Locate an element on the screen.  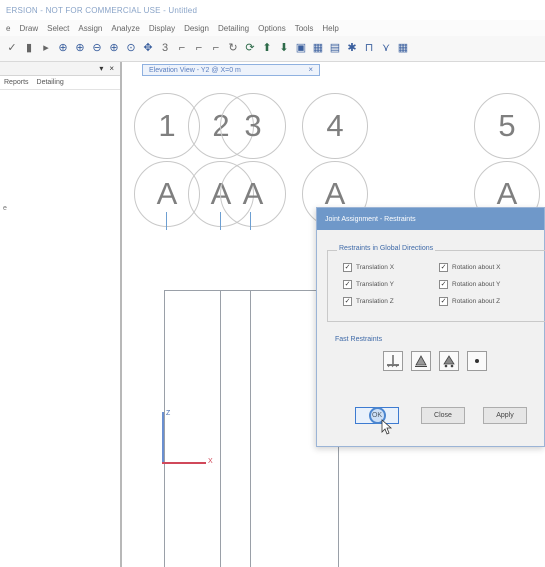
grid-bubble-3: 3 is located at coordinates (253, 126).